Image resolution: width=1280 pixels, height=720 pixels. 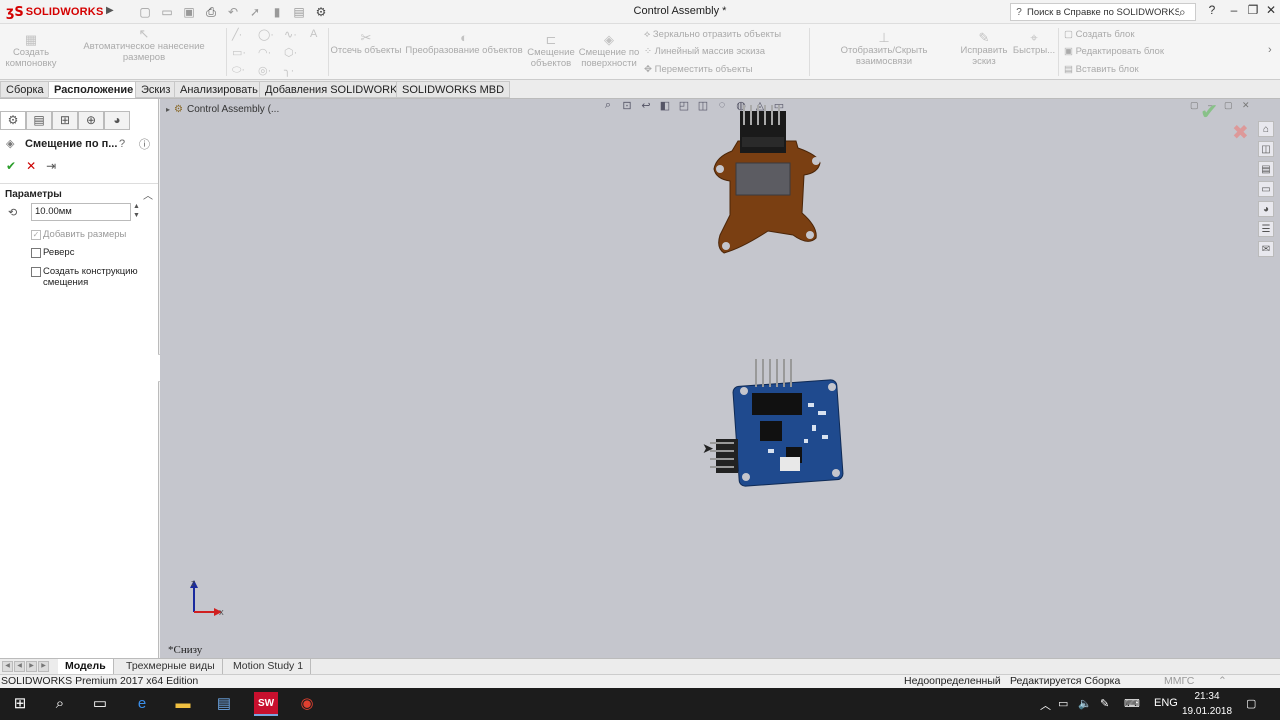 I want to click on last-tab-icon: ▶, so click(x=43, y=666).